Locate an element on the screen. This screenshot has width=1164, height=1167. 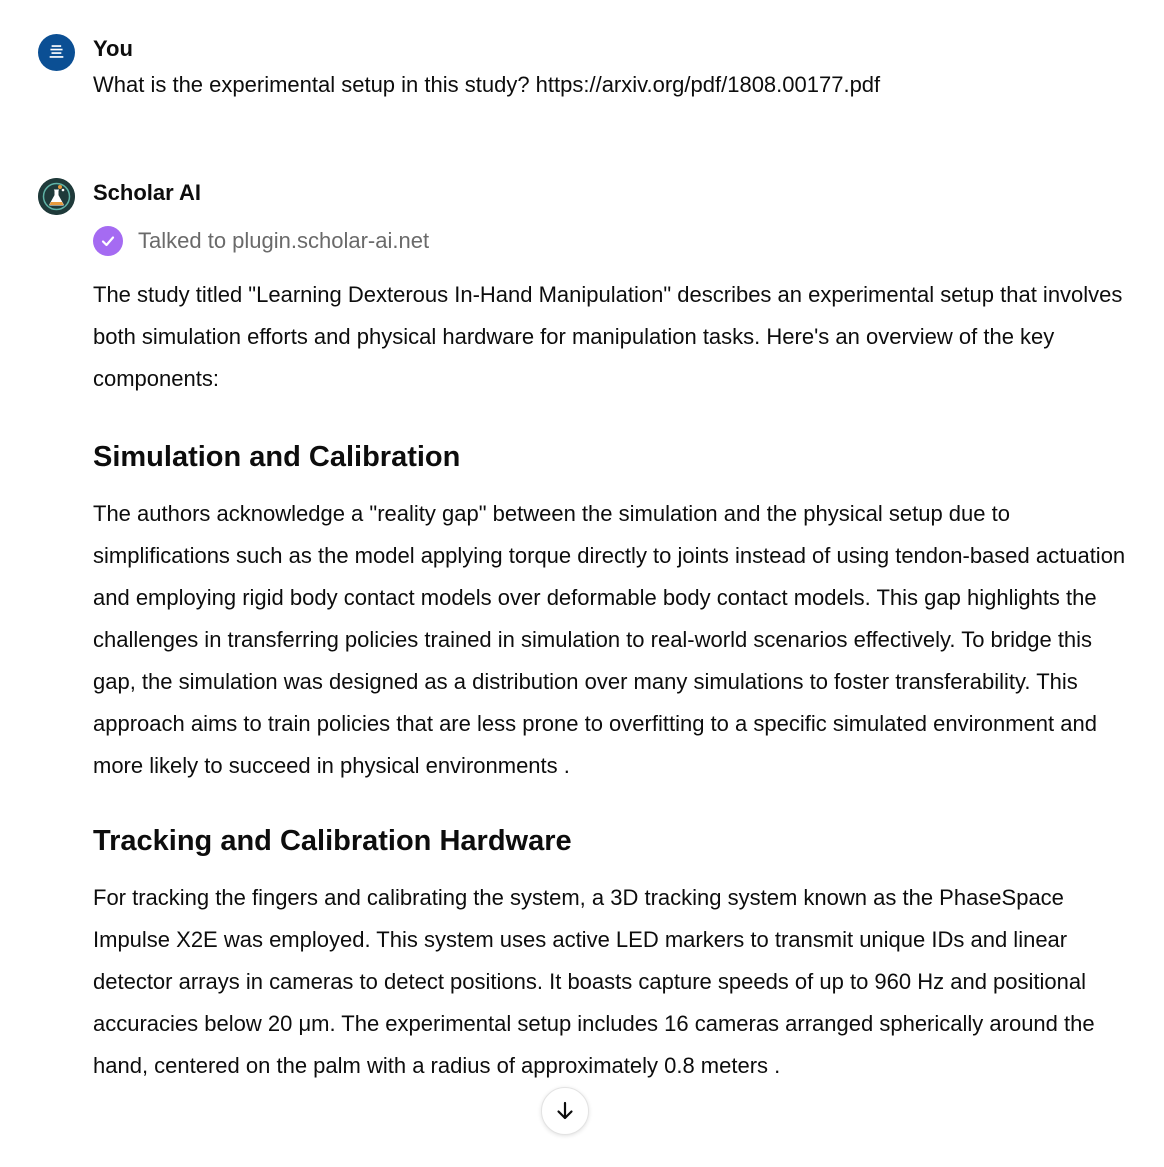
assistant-author-name: Scholar AI is located at coordinates (147, 192).